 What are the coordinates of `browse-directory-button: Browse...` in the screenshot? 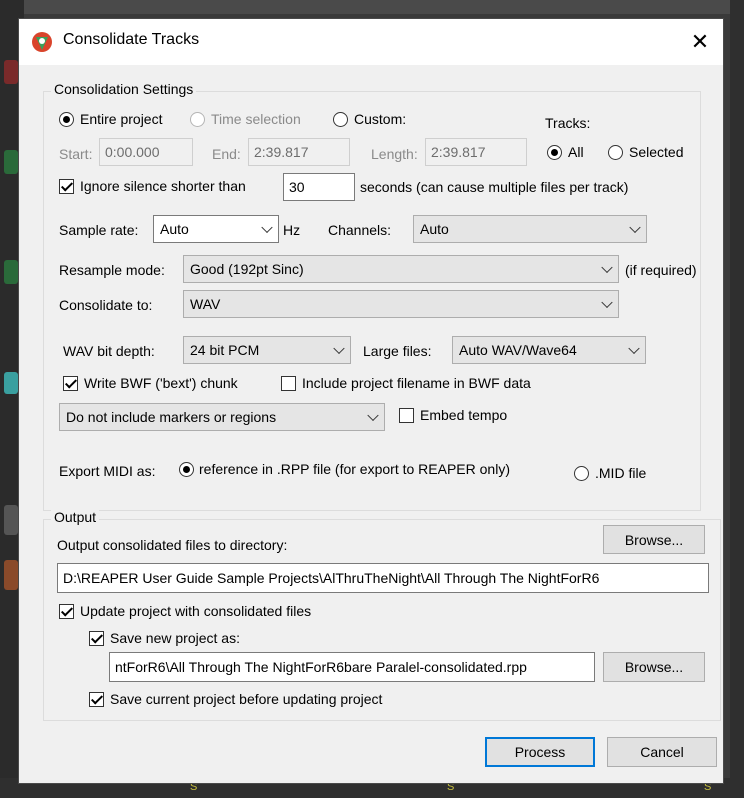 It's located at (654, 539).